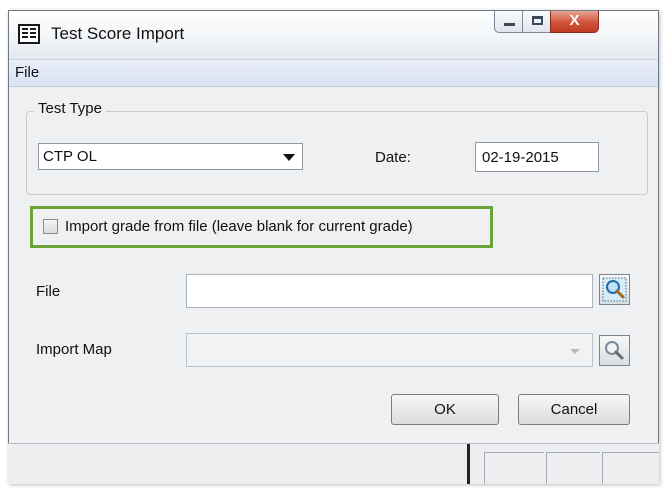 This screenshot has height=489, width=667. I want to click on file-browse-button, so click(614, 289).